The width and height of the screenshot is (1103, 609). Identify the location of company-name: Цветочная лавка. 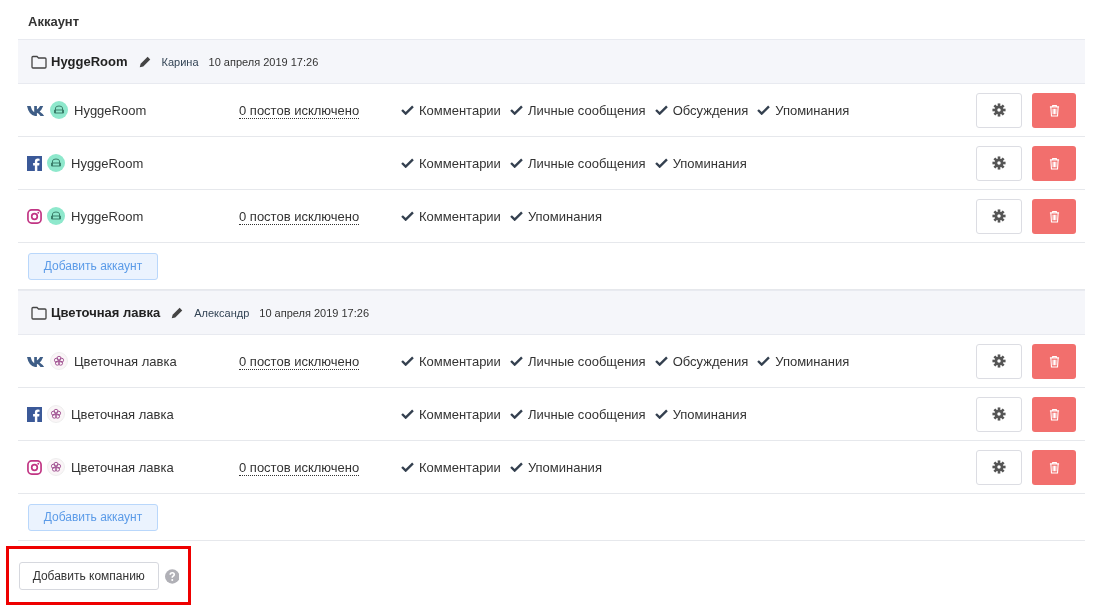
(106, 312).